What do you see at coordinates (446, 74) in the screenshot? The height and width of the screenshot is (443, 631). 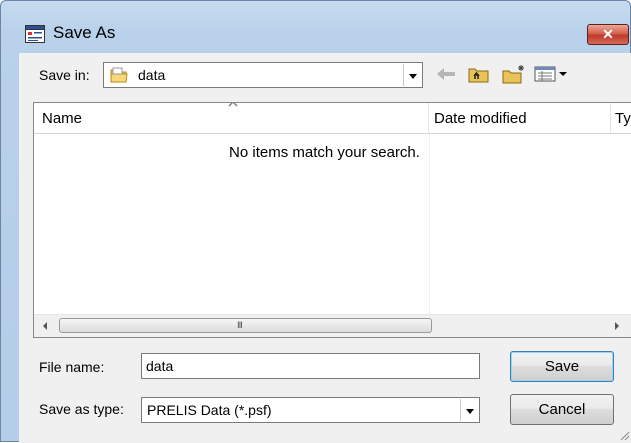 I see `back-arrow-icon` at bounding box center [446, 74].